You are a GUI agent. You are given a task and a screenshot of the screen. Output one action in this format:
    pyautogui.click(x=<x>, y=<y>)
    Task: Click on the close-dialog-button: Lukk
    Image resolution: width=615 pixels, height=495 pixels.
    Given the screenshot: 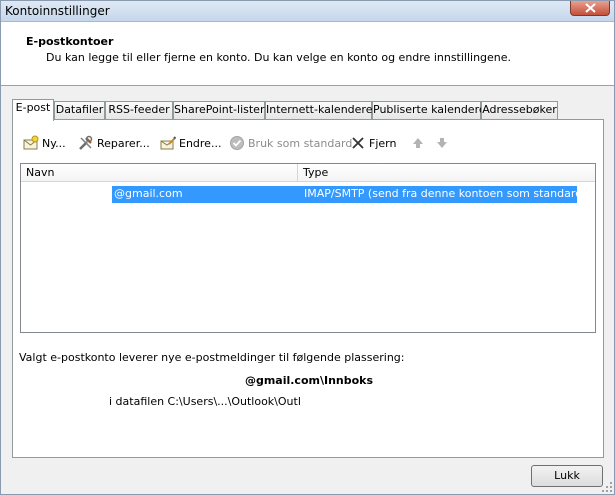 What is the action you would take?
    pyautogui.click(x=567, y=476)
    